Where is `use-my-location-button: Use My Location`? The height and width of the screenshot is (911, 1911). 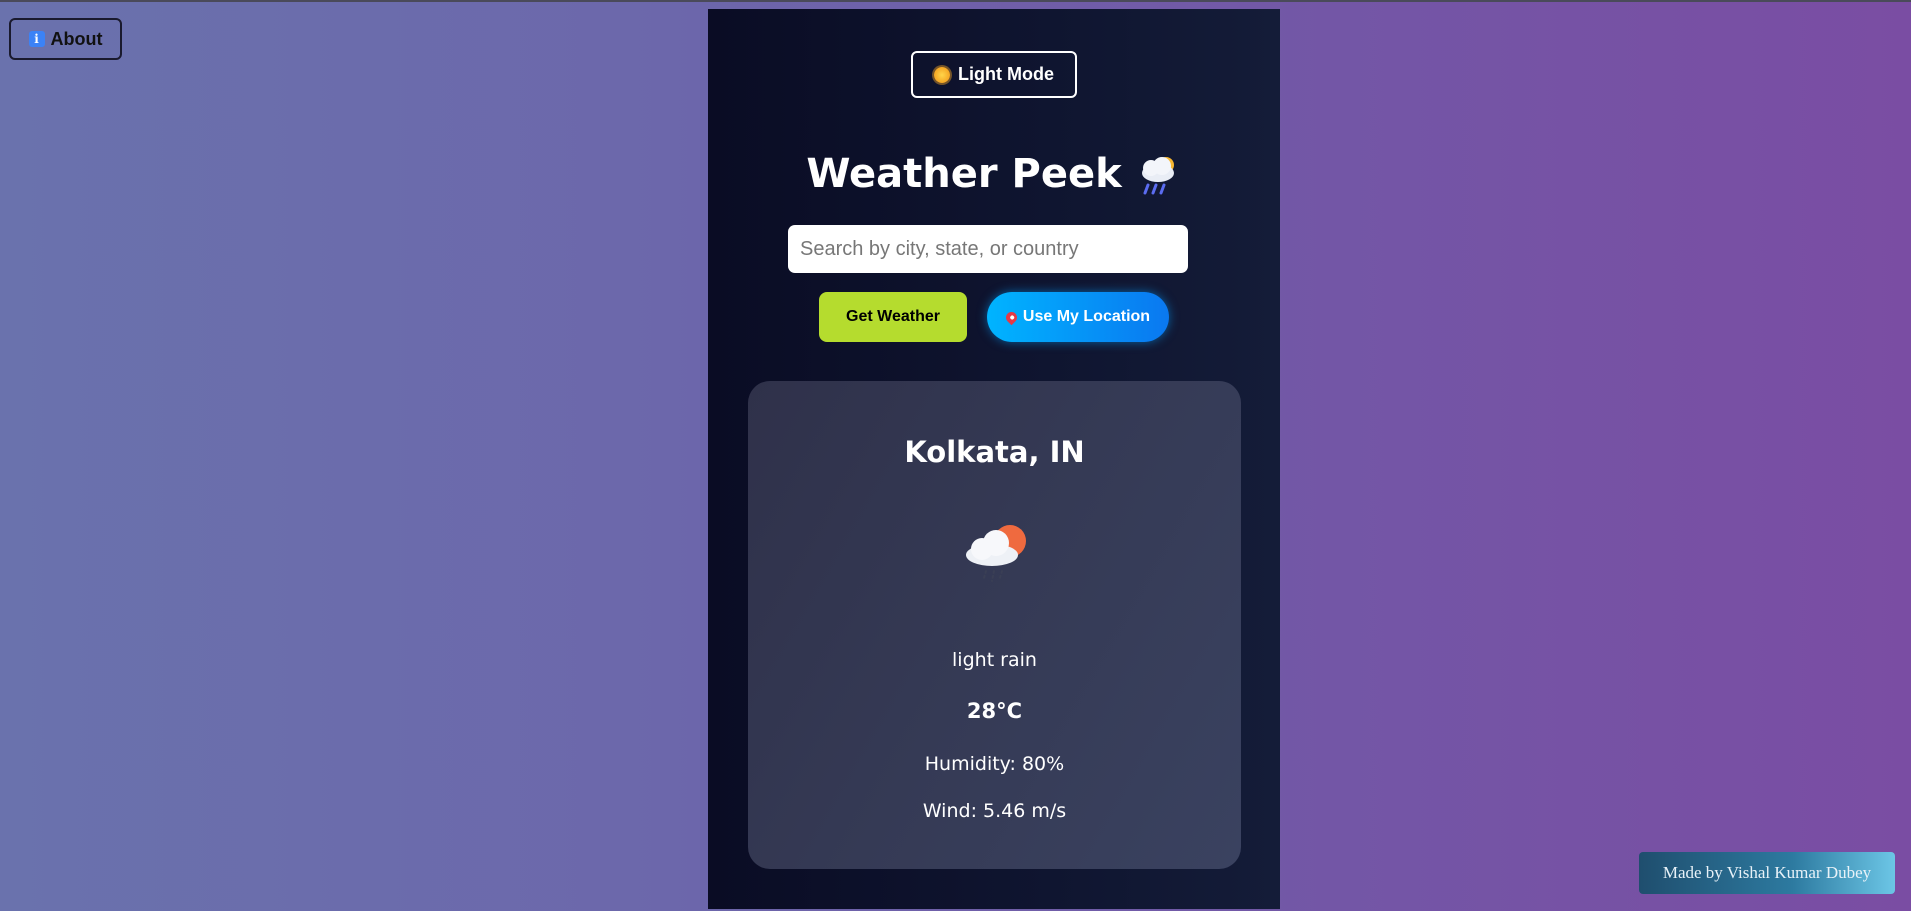 use-my-location-button: Use My Location is located at coordinates (1078, 317).